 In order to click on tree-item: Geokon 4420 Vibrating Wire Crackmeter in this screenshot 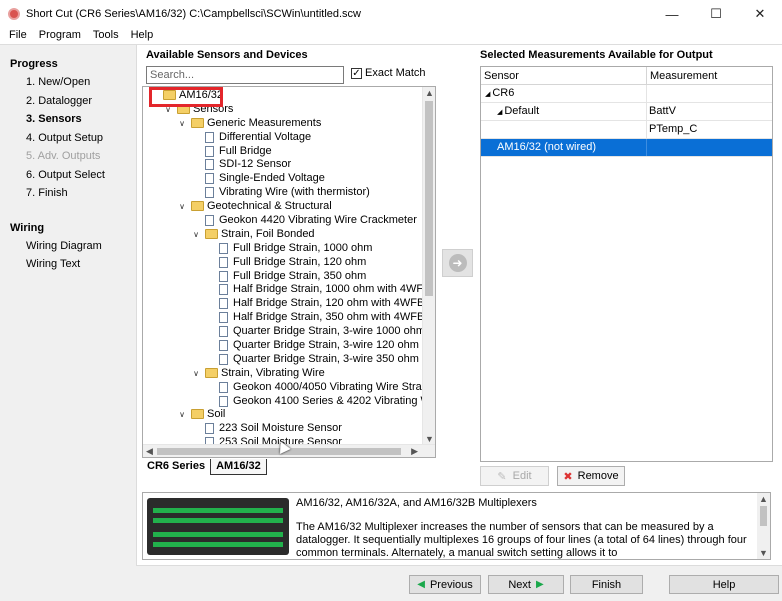, I will do `click(283, 221)`.